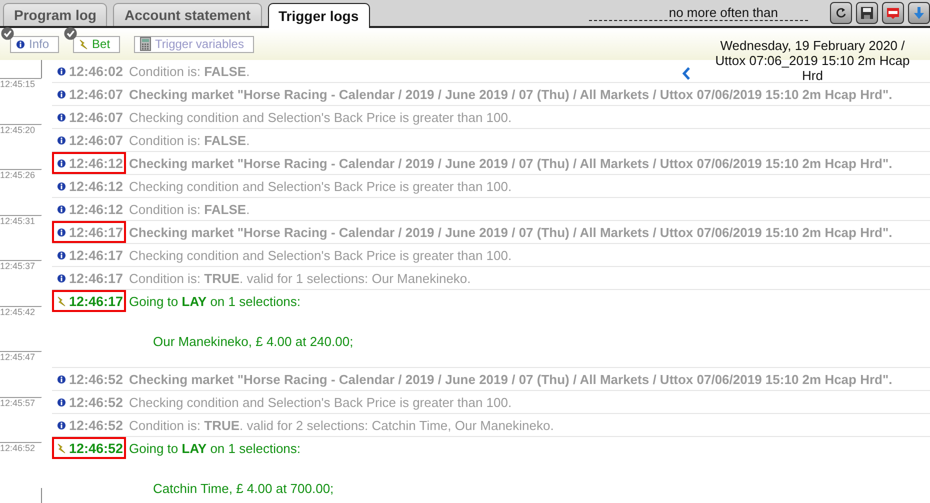 The image size is (930, 503). Describe the element at coordinates (18, 84) in the screenshot. I see `gutter-time: 12:45:15` at that location.